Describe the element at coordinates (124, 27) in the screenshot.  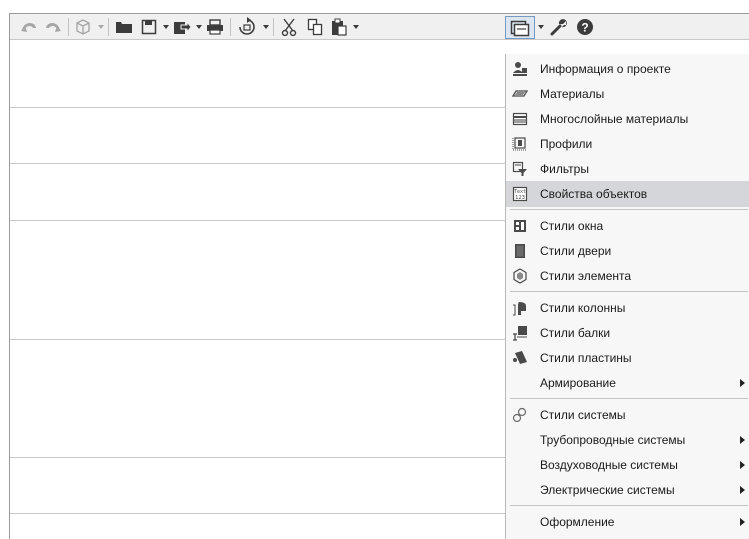
I see `open-button` at that location.